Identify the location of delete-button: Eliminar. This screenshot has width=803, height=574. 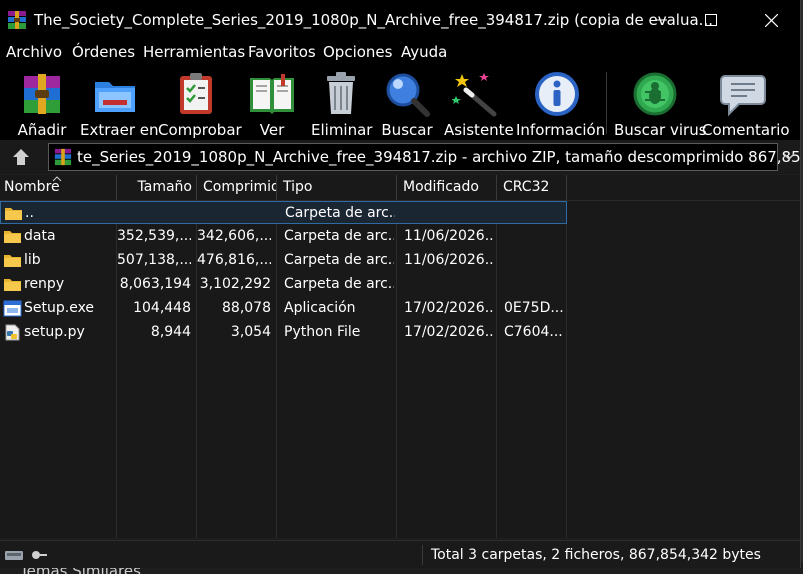
(341, 103).